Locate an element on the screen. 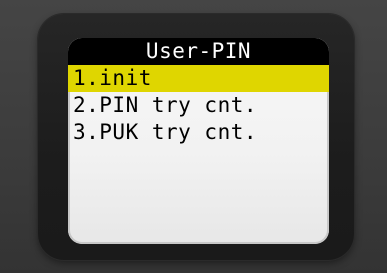 The image size is (387, 273). menu-item-init: 1.init is located at coordinates (198, 78).